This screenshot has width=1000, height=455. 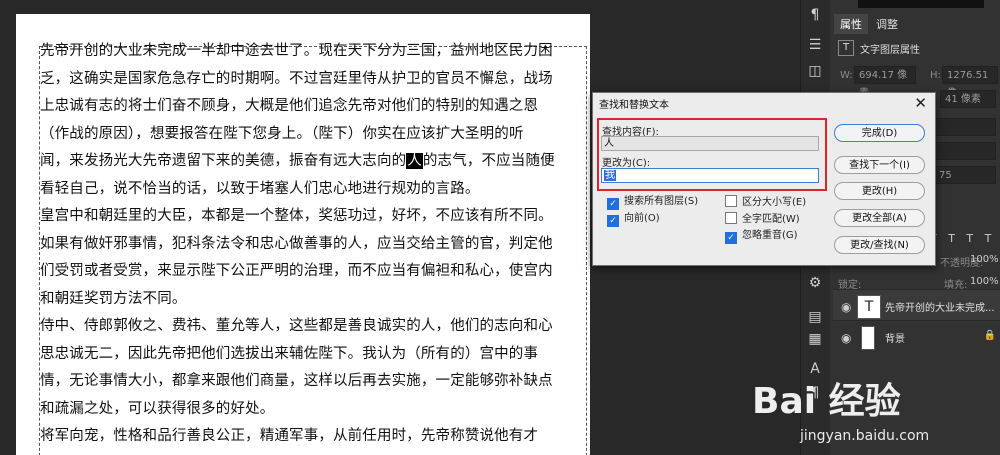 What do you see at coordinates (710, 175) in the screenshot?
I see `replace-input: 我` at bounding box center [710, 175].